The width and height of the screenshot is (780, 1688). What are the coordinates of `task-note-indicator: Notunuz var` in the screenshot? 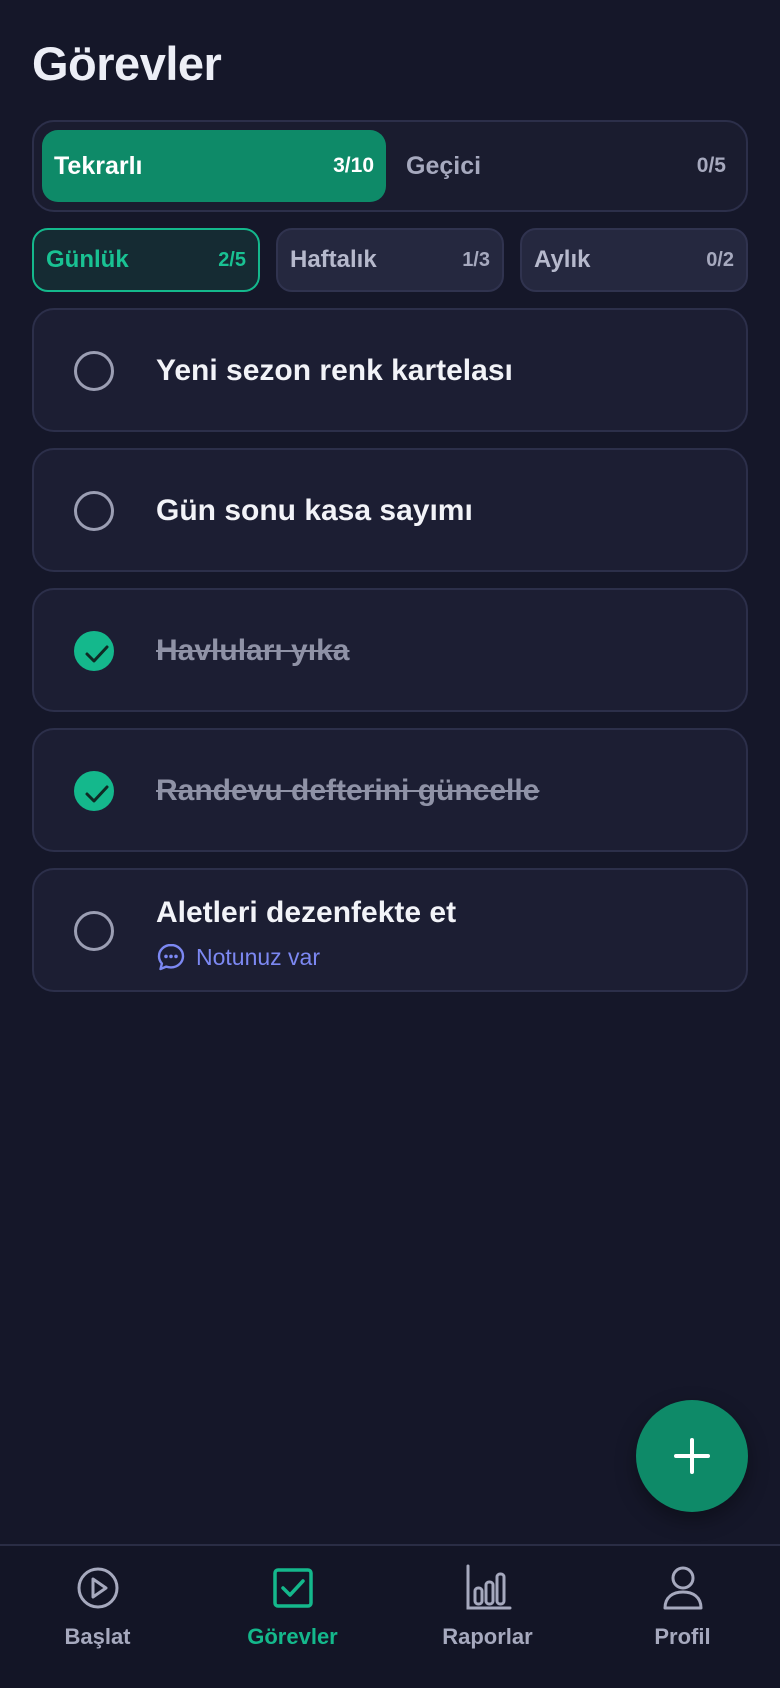 It's located at (238, 957).